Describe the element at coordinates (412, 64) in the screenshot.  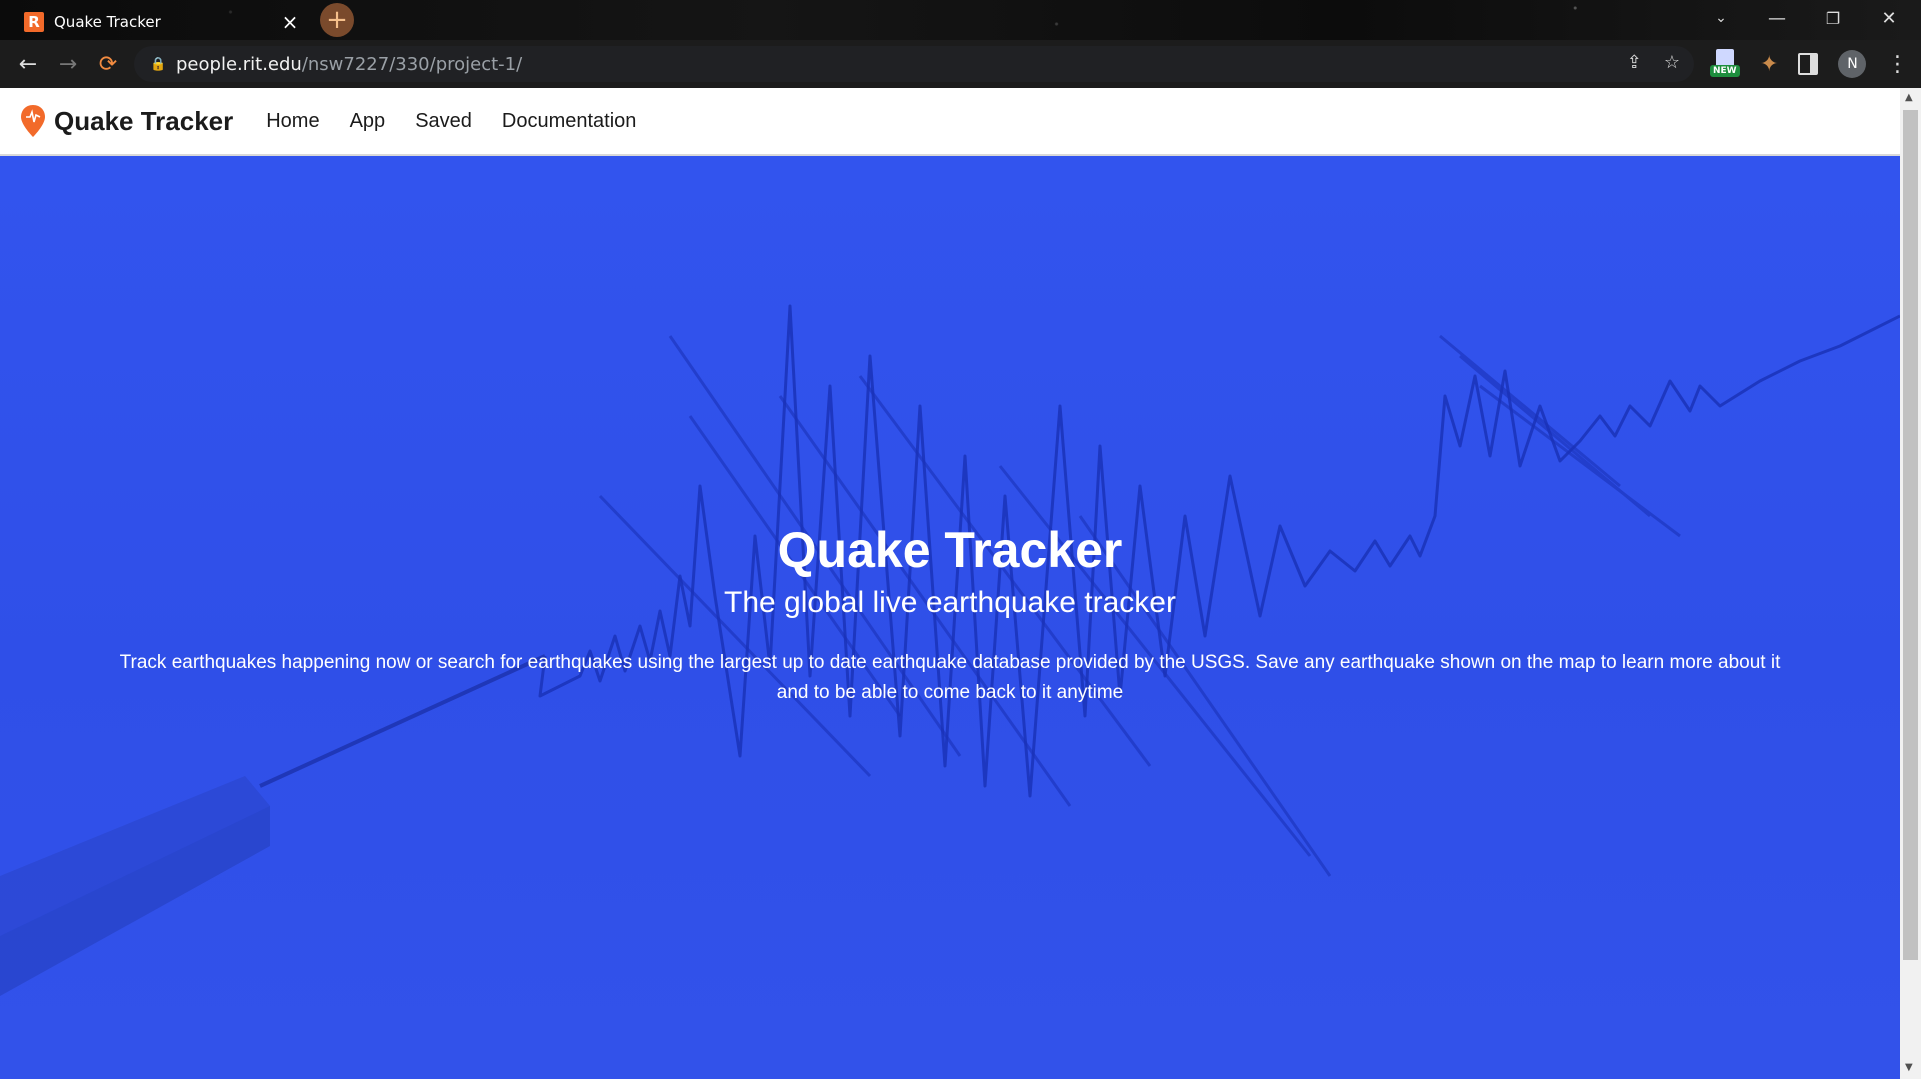
I see `url-path: /nsw7227/330/project-1/` at that location.